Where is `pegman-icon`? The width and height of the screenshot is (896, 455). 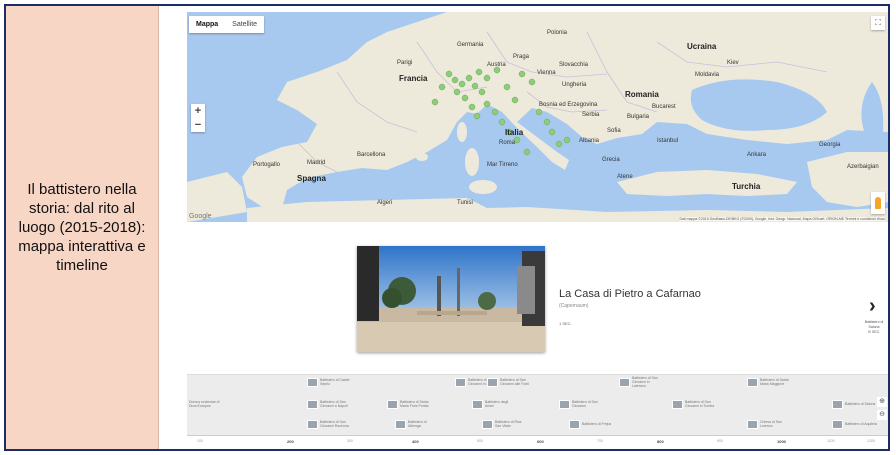 pegman-icon is located at coordinates (878, 203).